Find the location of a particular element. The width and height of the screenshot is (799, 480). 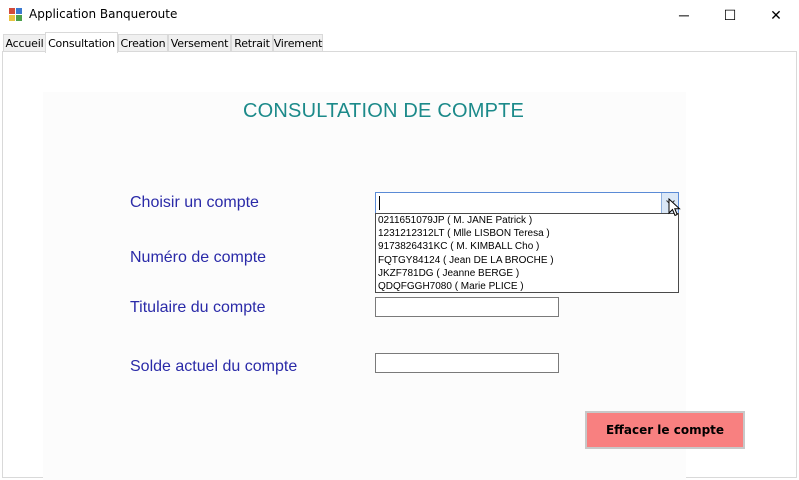

account-option: 0211651079JP ( M. JANE Patrick ) is located at coordinates (527, 220).